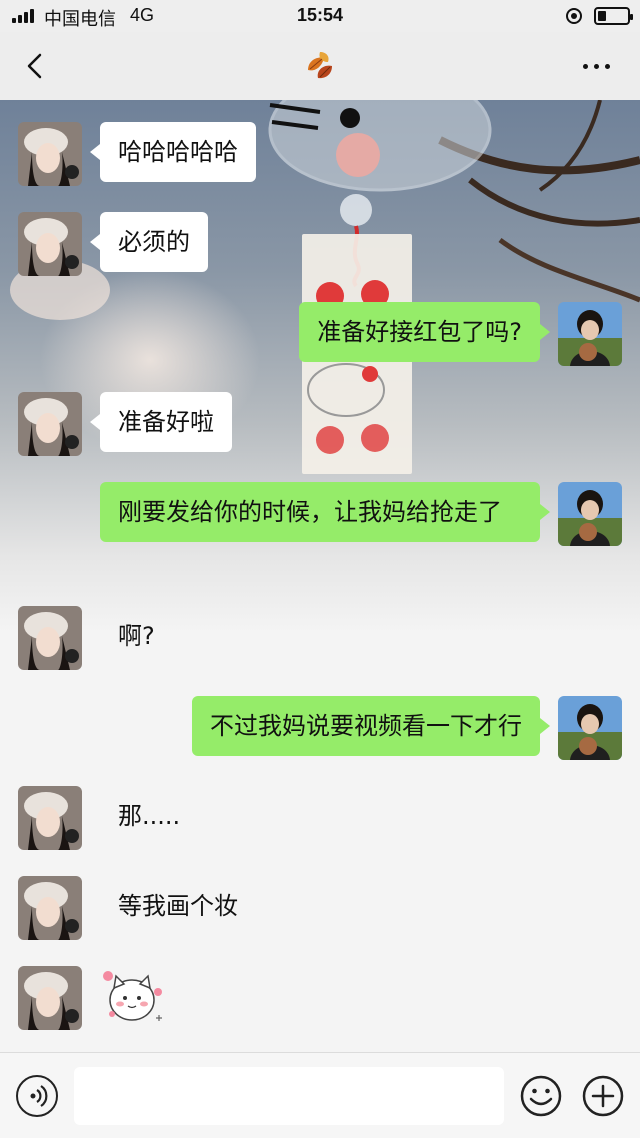 Image resolution: width=640 pixels, height=1138 pixels. Describe the element at coordinates (178, 906) in the screenshot. I see `message-text: 等我画个妆` at that location.